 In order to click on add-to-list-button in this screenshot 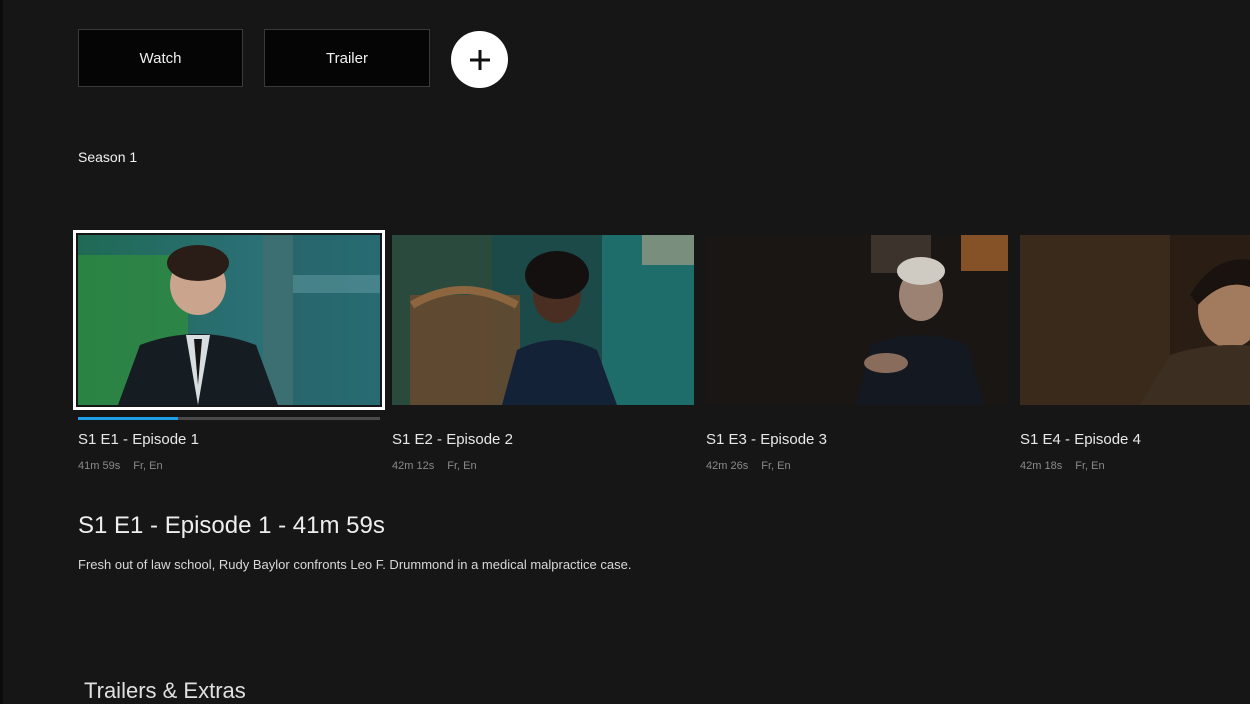, I will do `click(479, 59)`.